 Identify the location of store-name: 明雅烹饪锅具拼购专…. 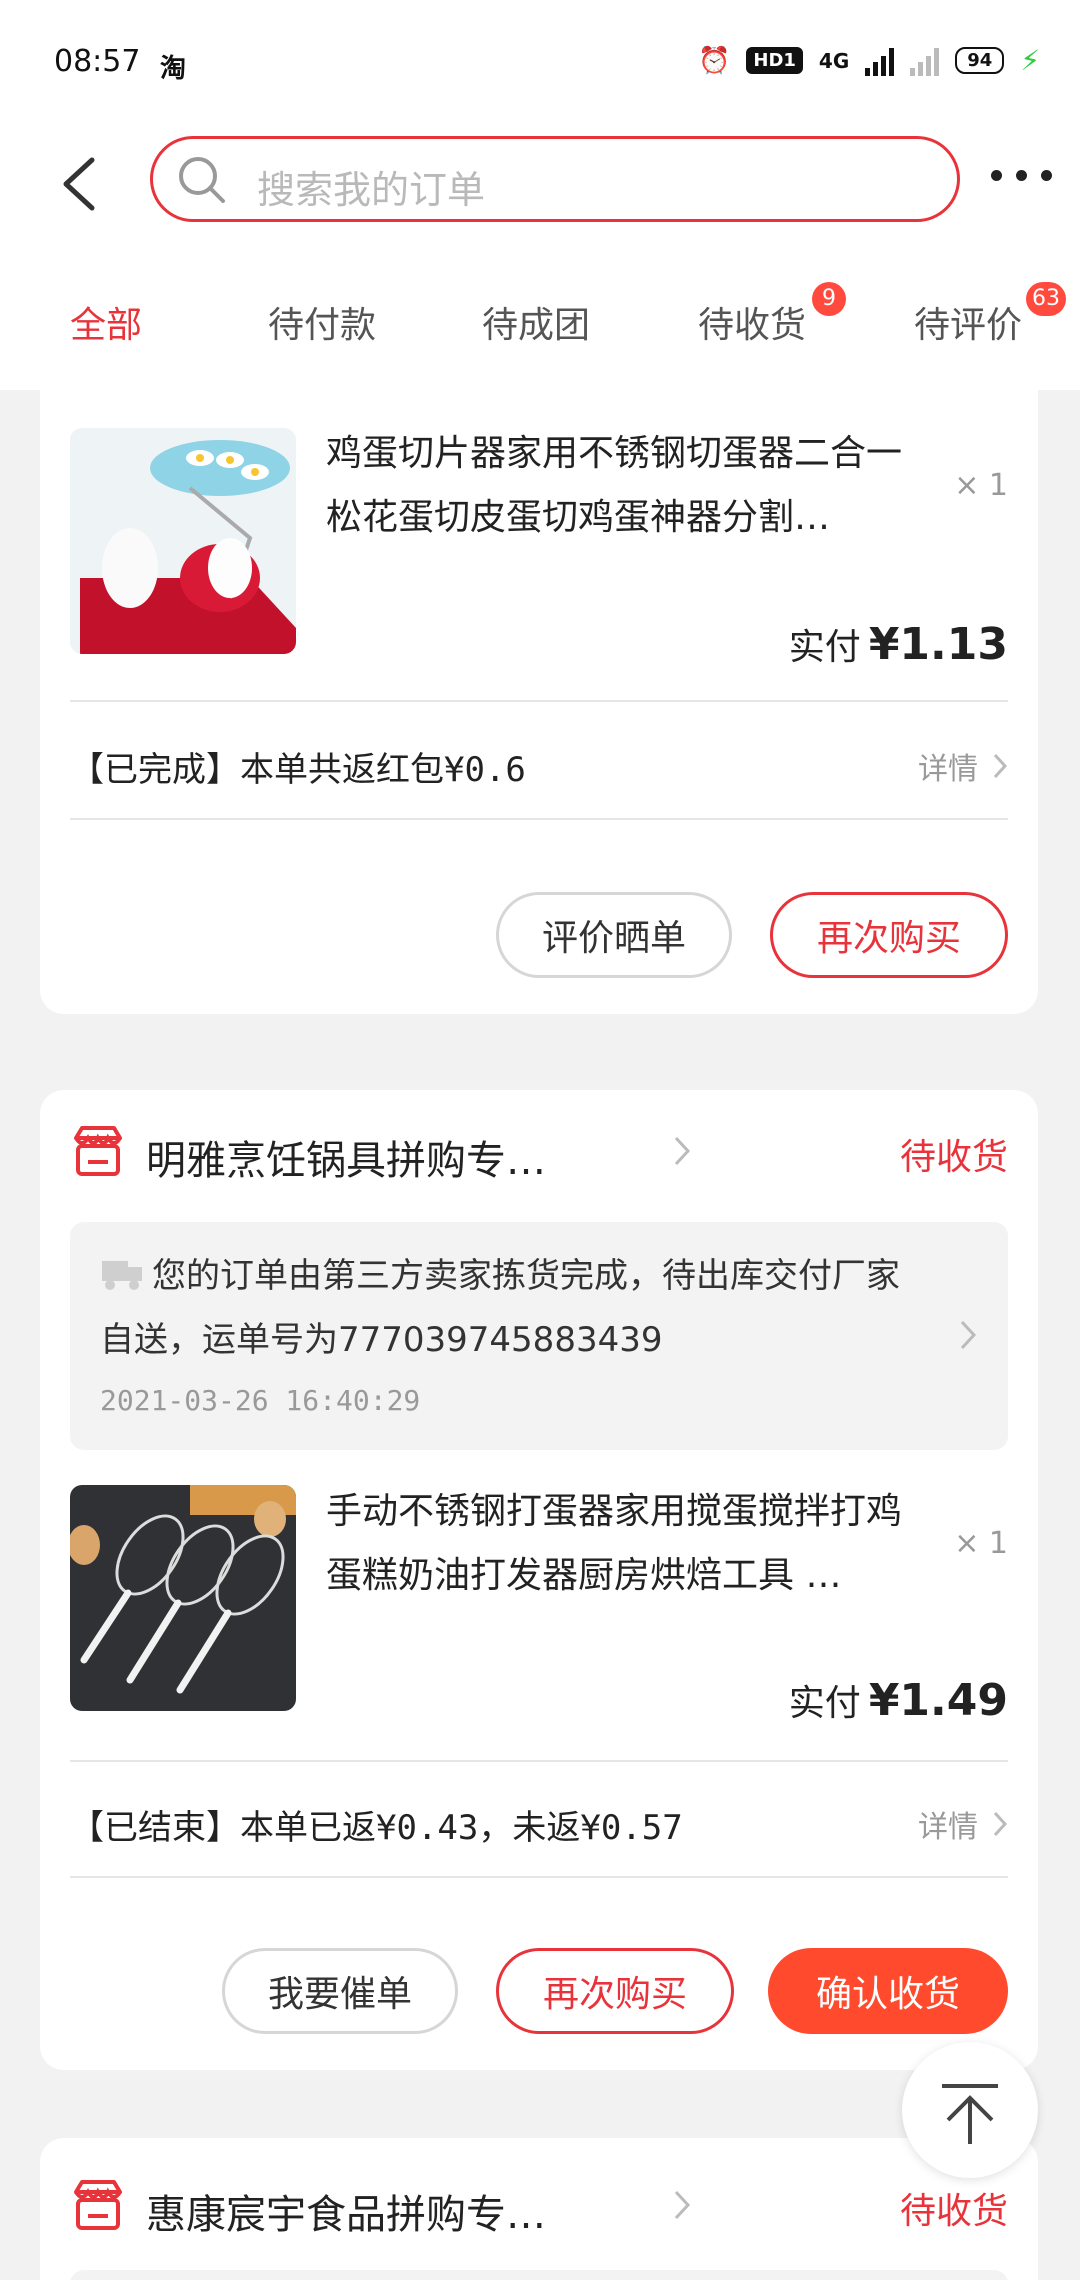
(346, 1157).